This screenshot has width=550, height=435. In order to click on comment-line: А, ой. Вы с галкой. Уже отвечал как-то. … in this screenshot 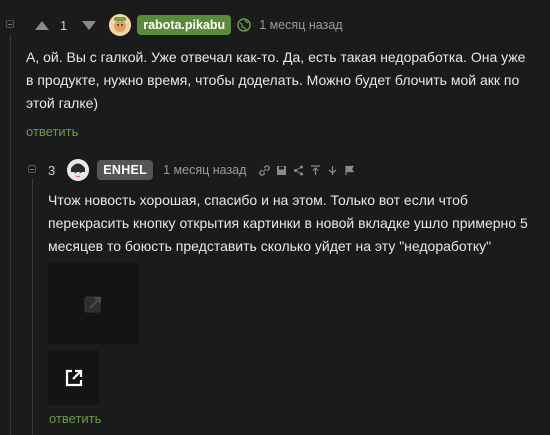, I will do `click(276, 57)`.